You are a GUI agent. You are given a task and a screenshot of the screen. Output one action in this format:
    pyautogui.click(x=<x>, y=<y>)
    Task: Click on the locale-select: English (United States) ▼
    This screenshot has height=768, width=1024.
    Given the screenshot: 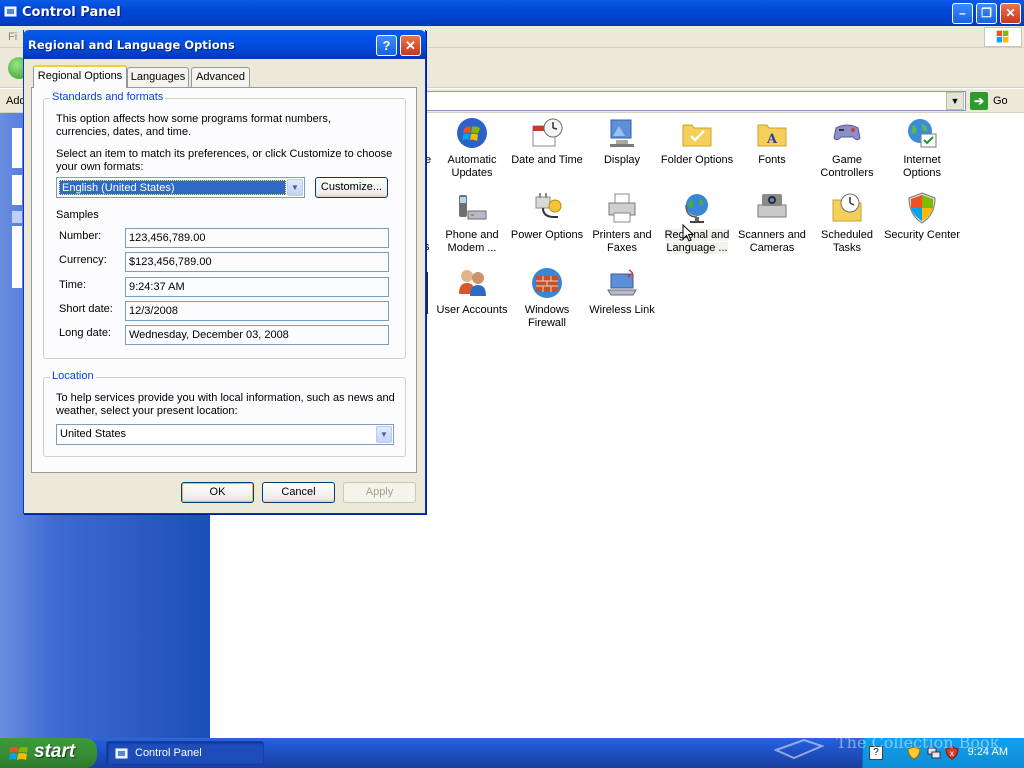 What is the action you would take?
    pyautogui.click(x=180, y=187)
    